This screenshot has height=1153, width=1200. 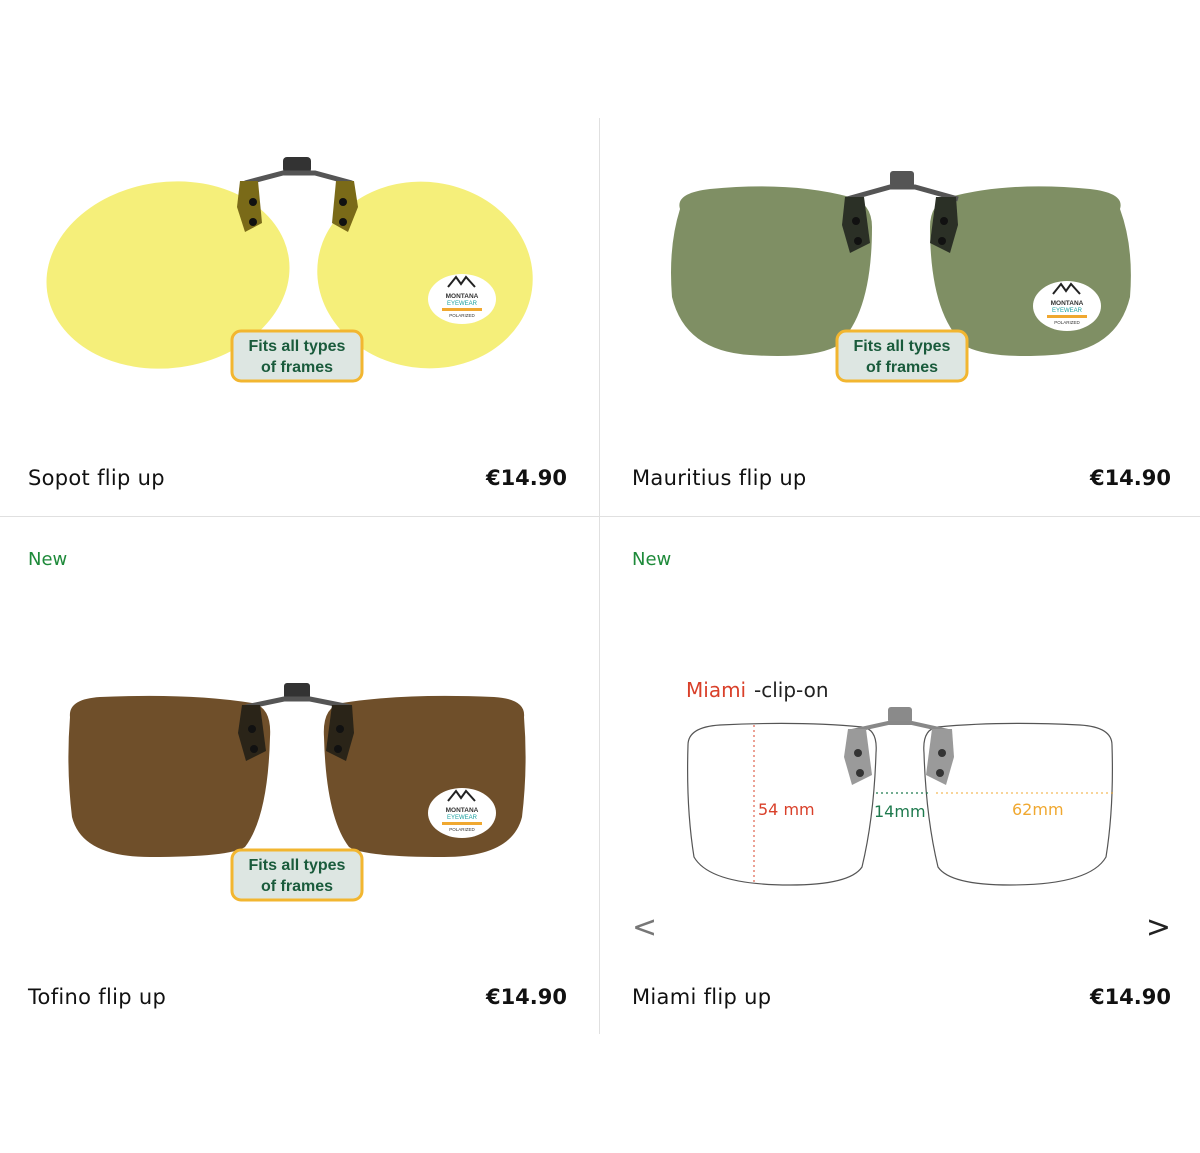 What do you see at coordinates (97, 997) in the screenshot?
I see `product-name: Tofino flip up` at bounding box center [97, 997].